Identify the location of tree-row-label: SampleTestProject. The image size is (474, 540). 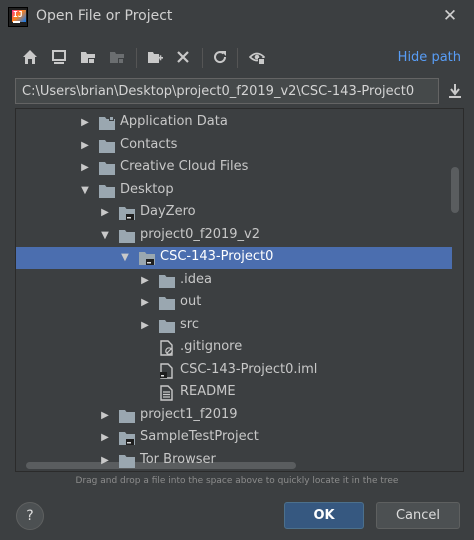
(199, 436).